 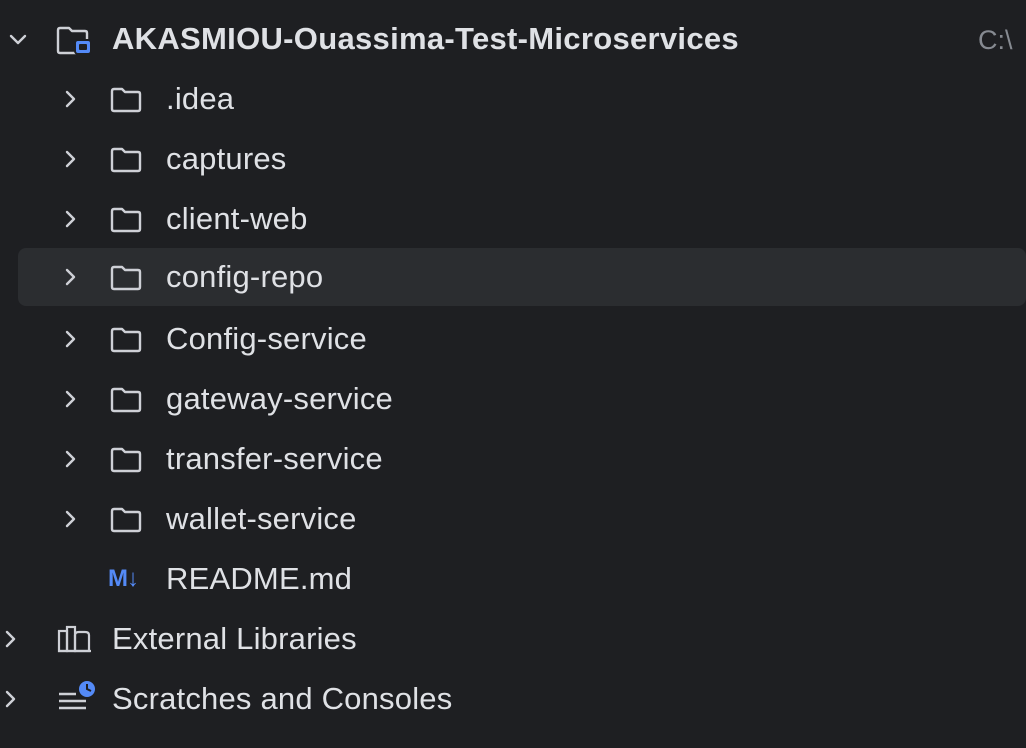 What do you see at coordinates (274, 458) in the screenshot?
I see `folder-label: transfer-service` at bounding box center [274, 458].